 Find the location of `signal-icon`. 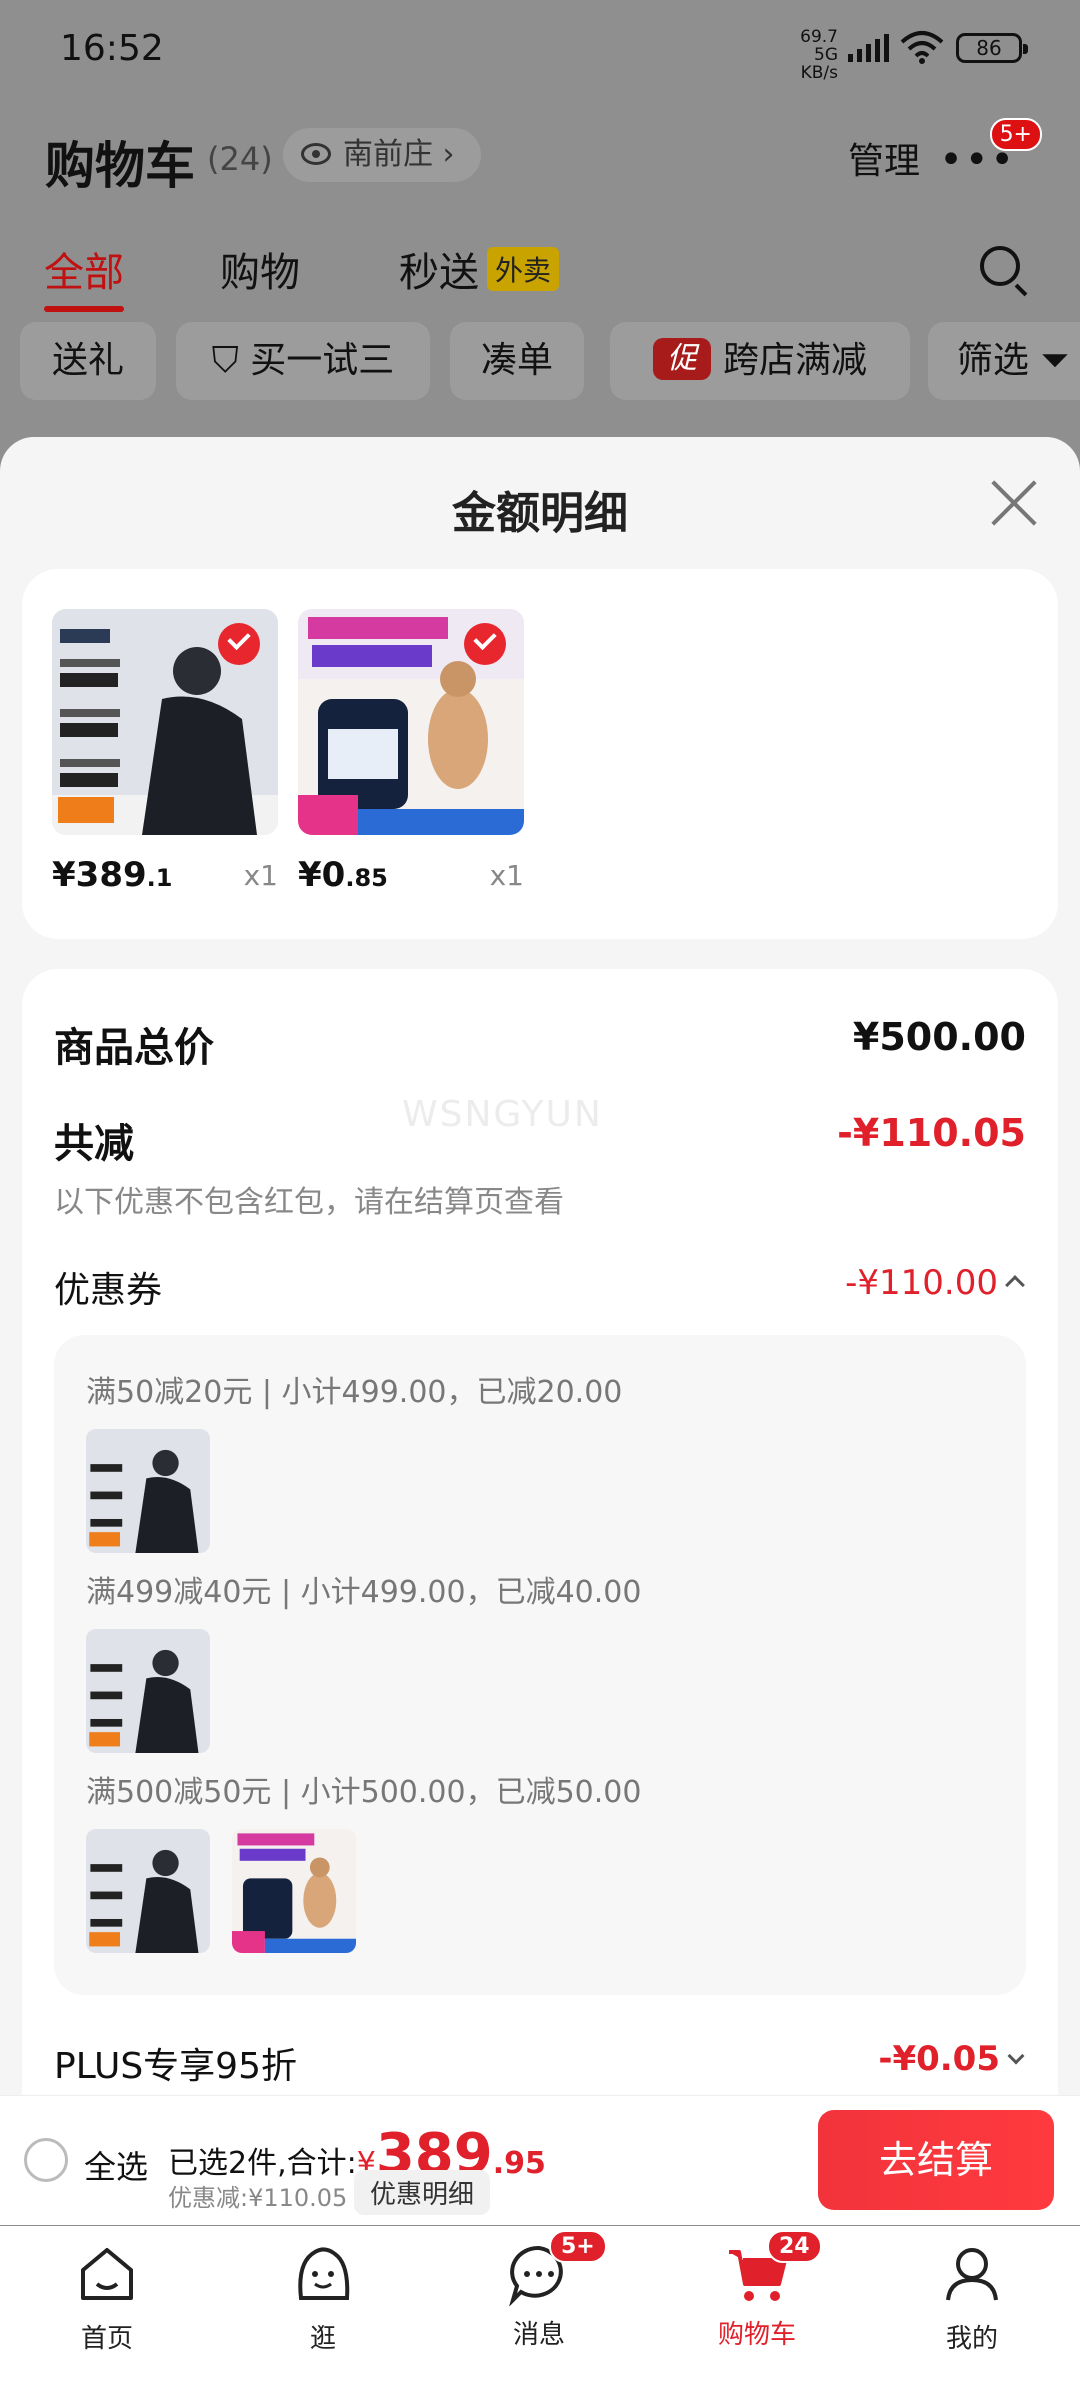

signal-icon is located at coordinates (868, 48).